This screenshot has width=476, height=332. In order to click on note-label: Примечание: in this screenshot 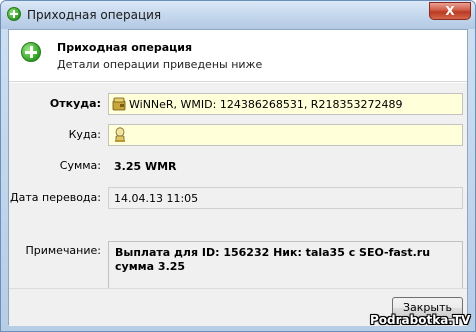, I will do `click(63, 250)`.